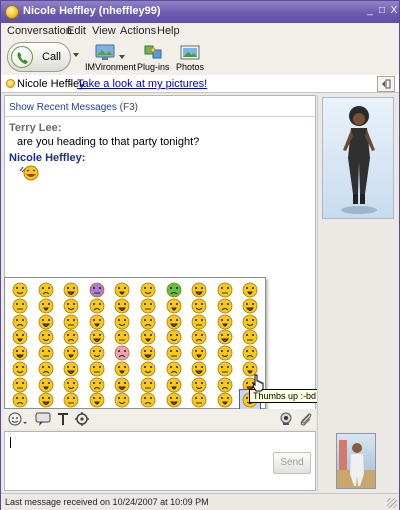 The width and height of the screenshot is (400, 510). Describe the element at coordinates (306, 419) in the screenshot. I see `attach-file-icon` at that location.